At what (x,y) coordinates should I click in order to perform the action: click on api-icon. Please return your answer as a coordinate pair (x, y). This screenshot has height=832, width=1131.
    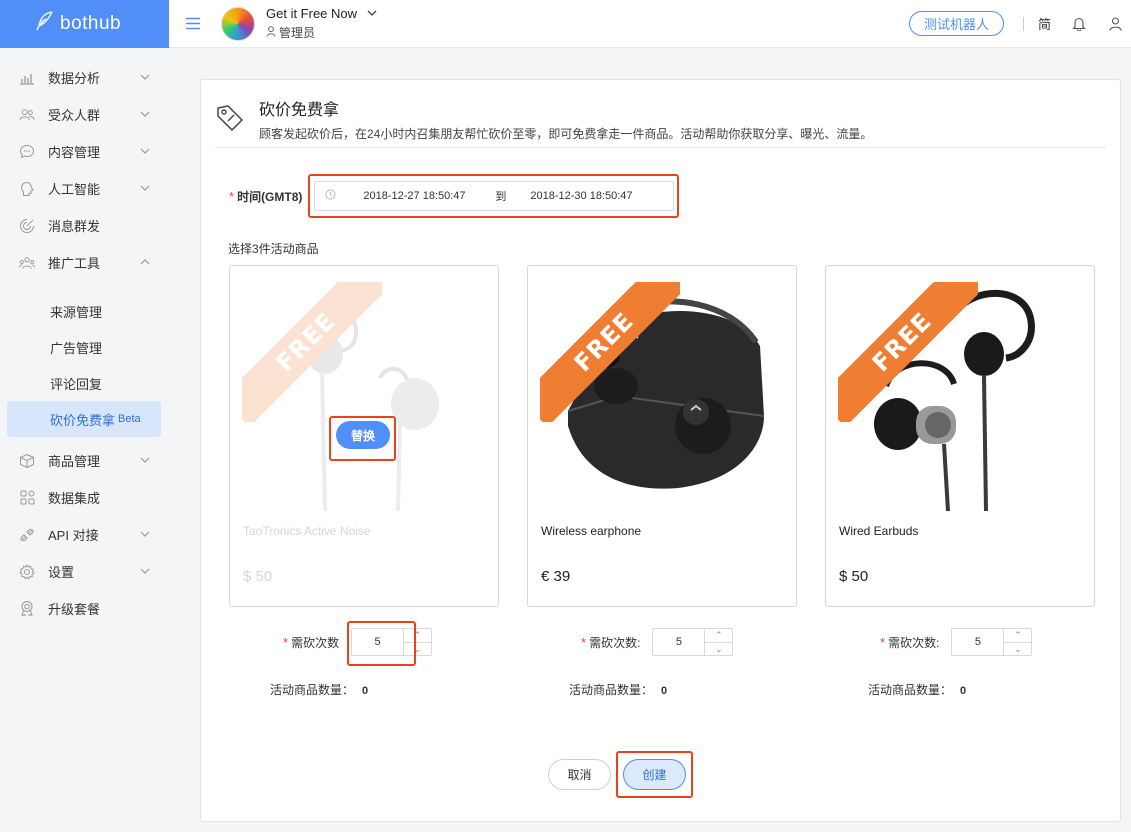
    Looking at the image, I should click on (27, 535).